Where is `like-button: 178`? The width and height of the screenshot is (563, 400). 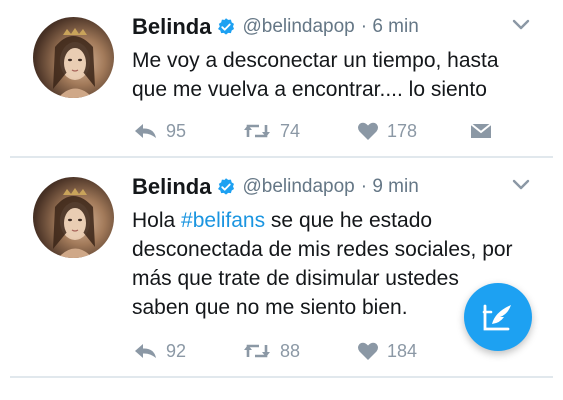 like-button: 178 is located at coordinates (413, 131).